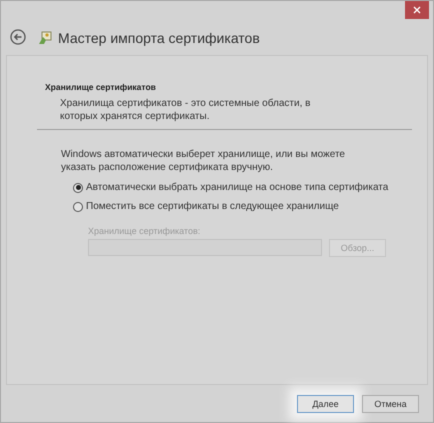 The width and height of the screenshot is (434, 423). Describe the element at coordinates (19, 38) in the screenshot. I see `back-button` at that location.